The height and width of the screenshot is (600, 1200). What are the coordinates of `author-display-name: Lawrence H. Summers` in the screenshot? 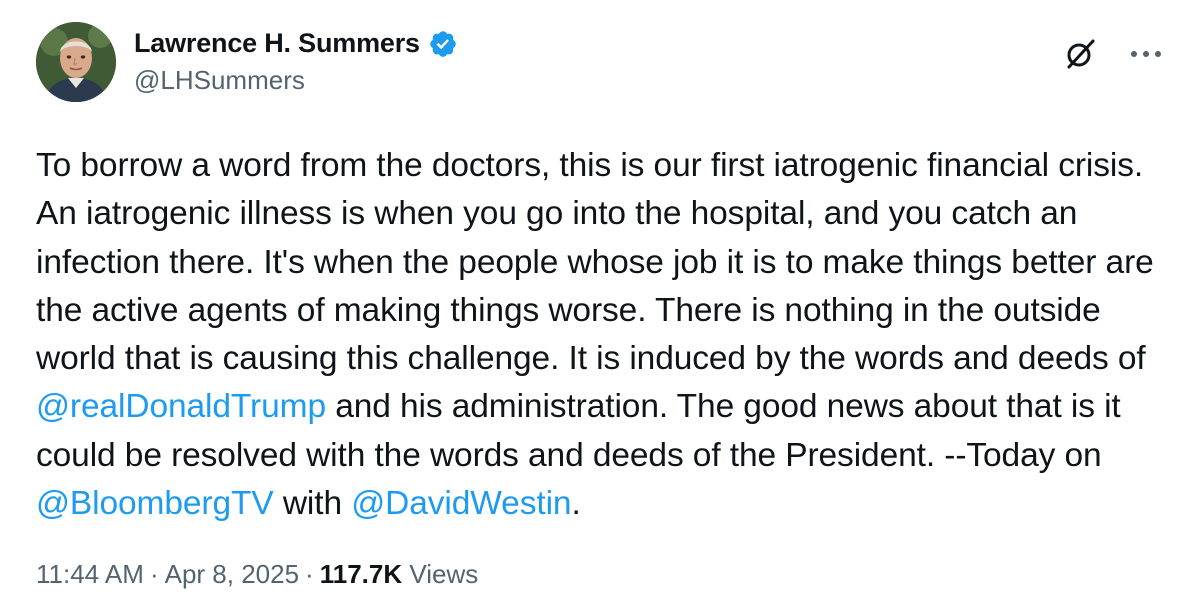 It's located at (277, 43).